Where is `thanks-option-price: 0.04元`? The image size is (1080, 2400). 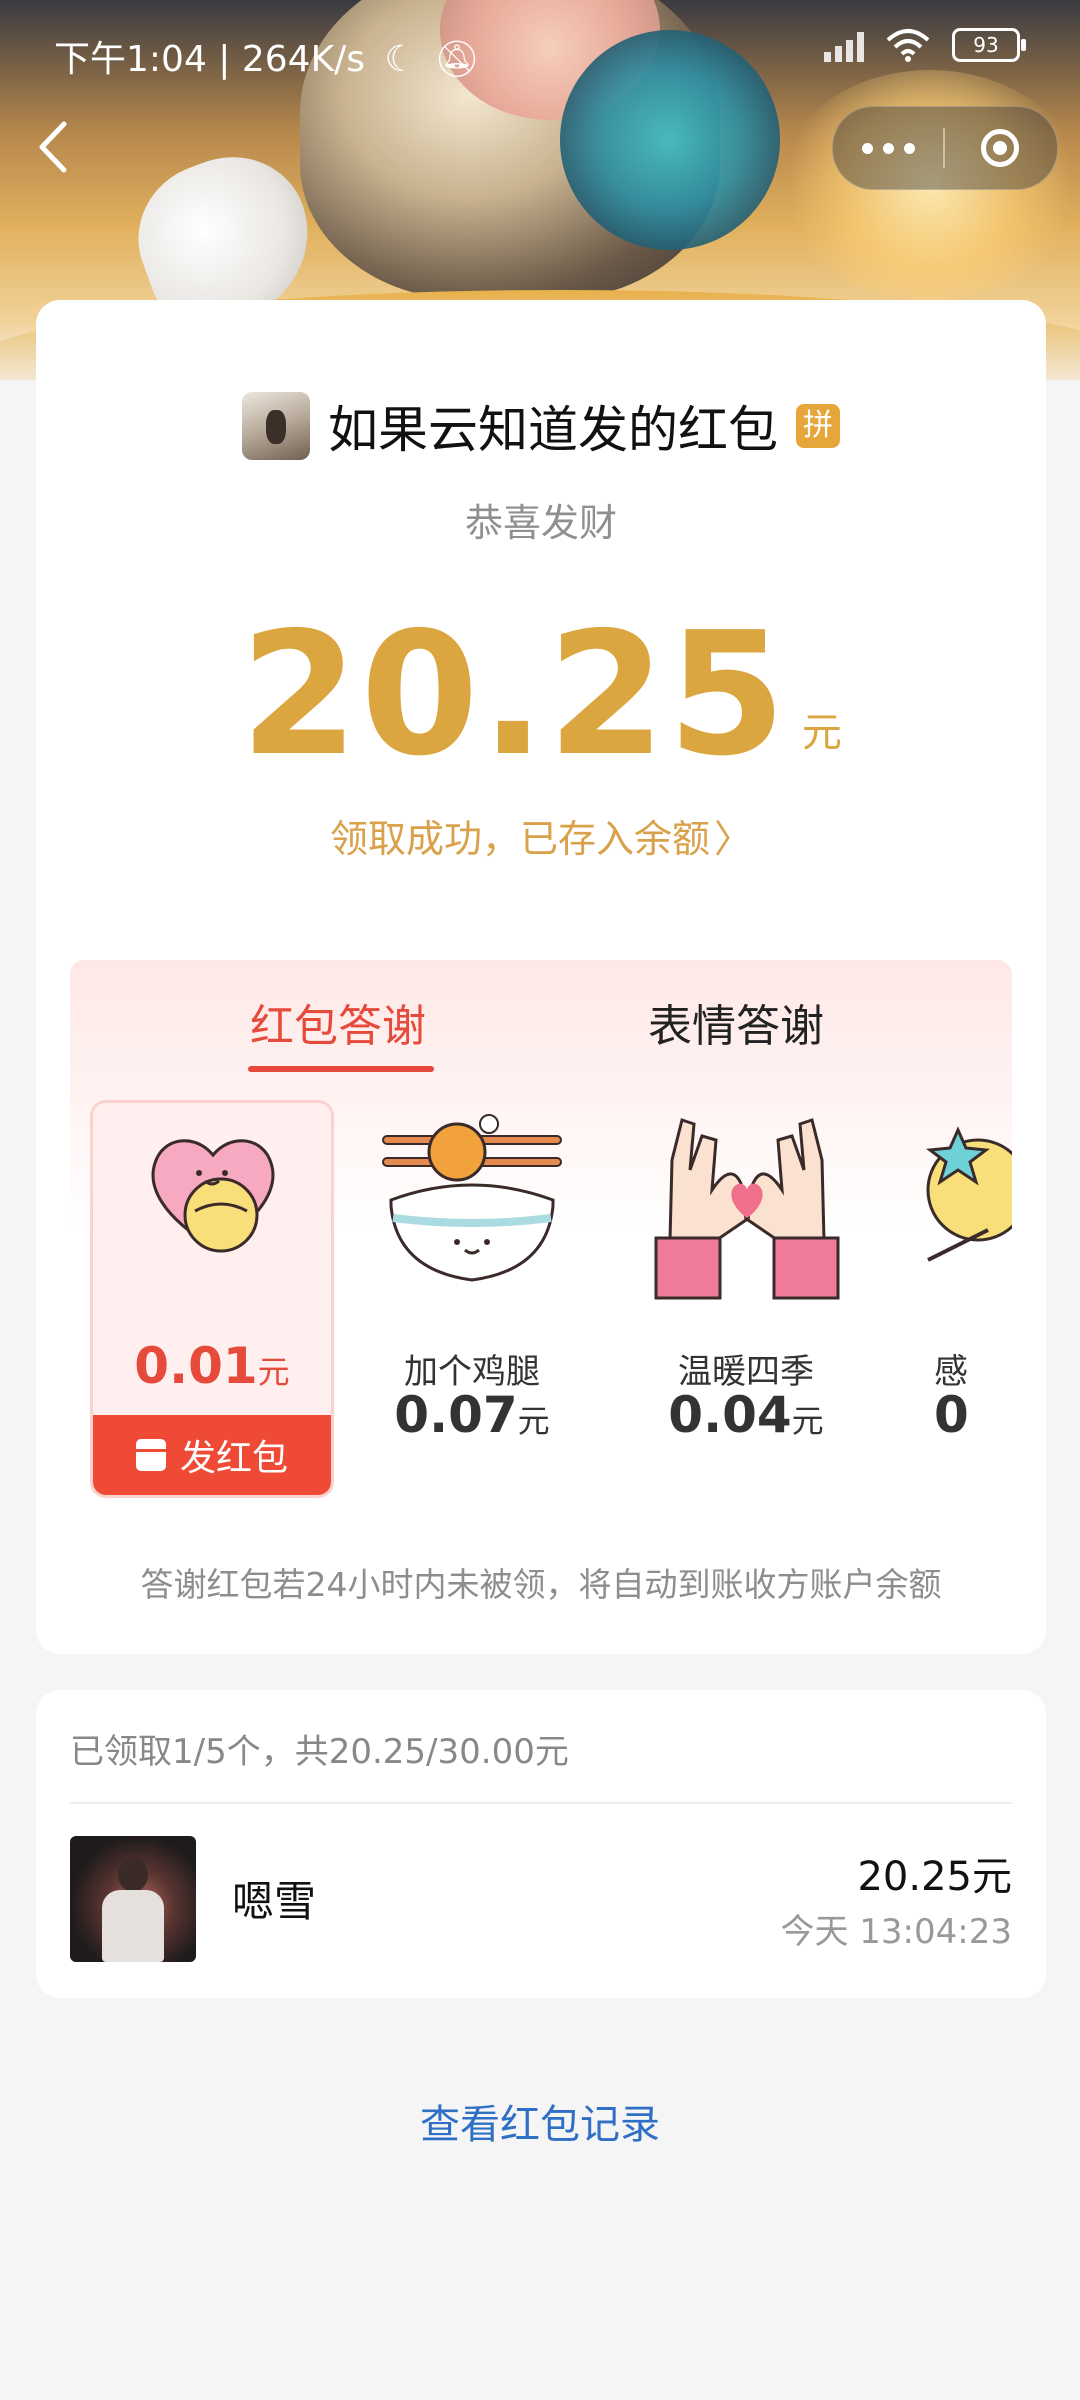
thanks-option-price: 0.04元 is located at coordinates (746, 1415).